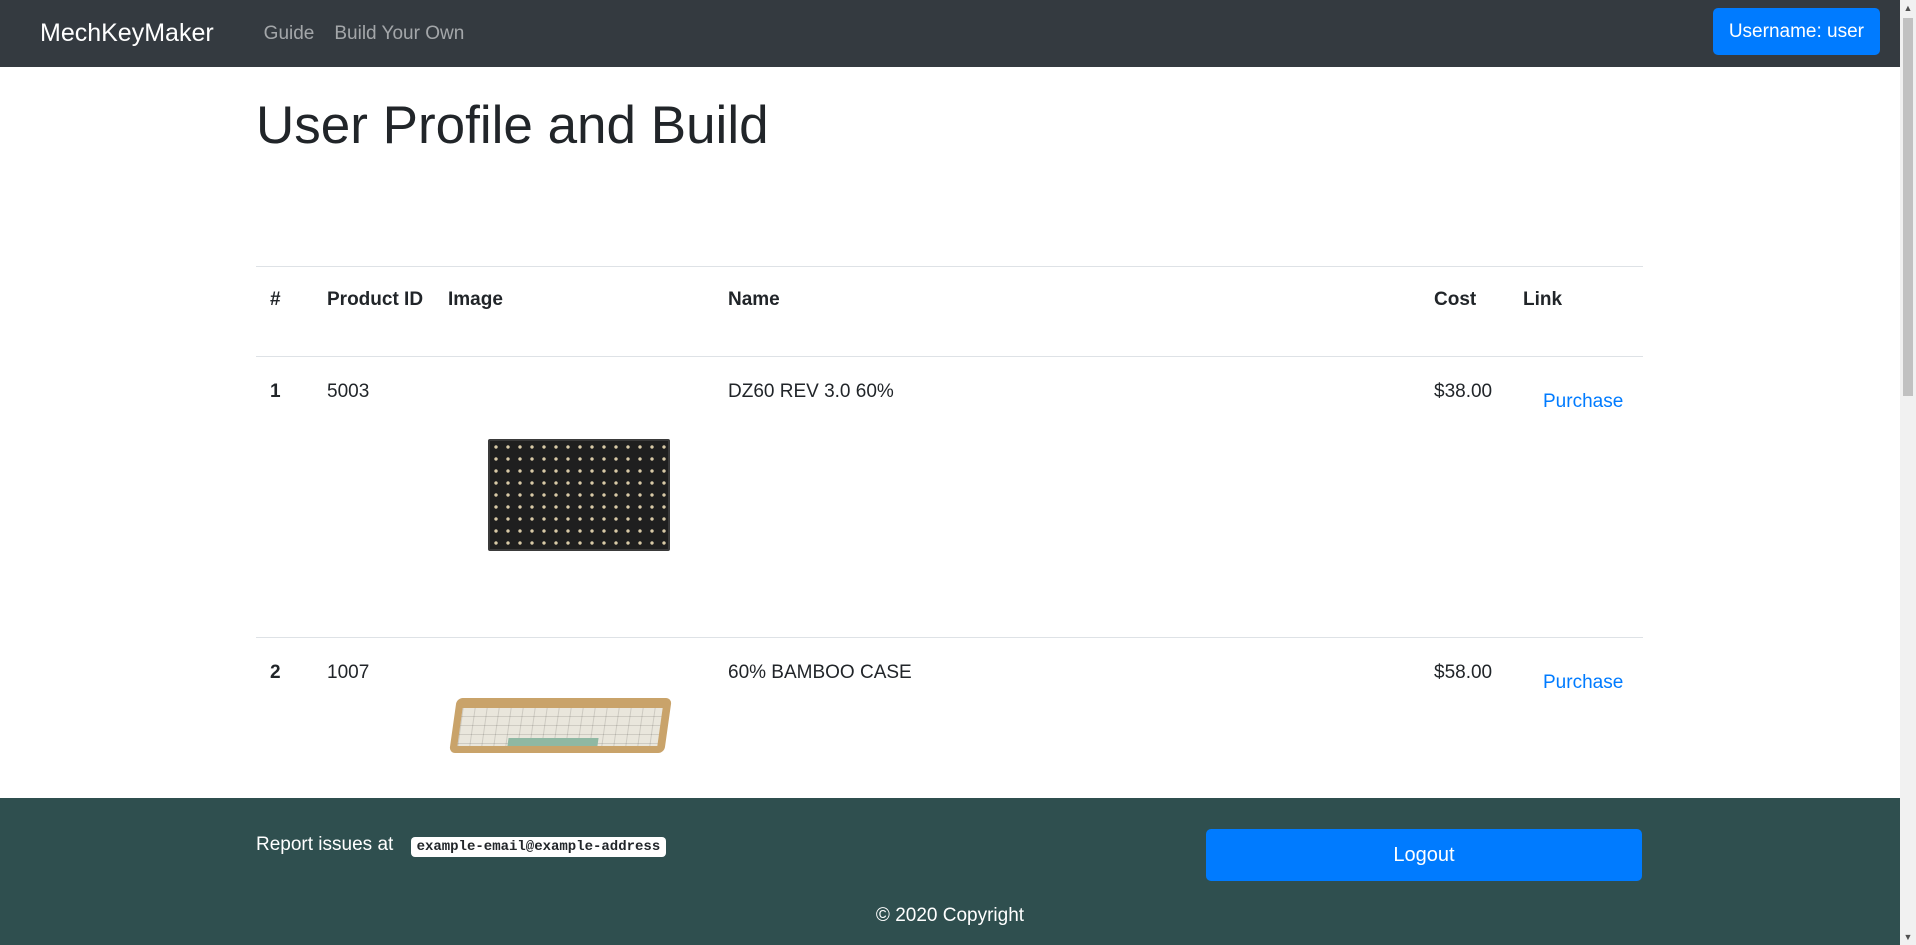  What do you see at coordinates (387, 497) in the screenshot?
I see `product-id: 5003` at bounding box center [387, 497].